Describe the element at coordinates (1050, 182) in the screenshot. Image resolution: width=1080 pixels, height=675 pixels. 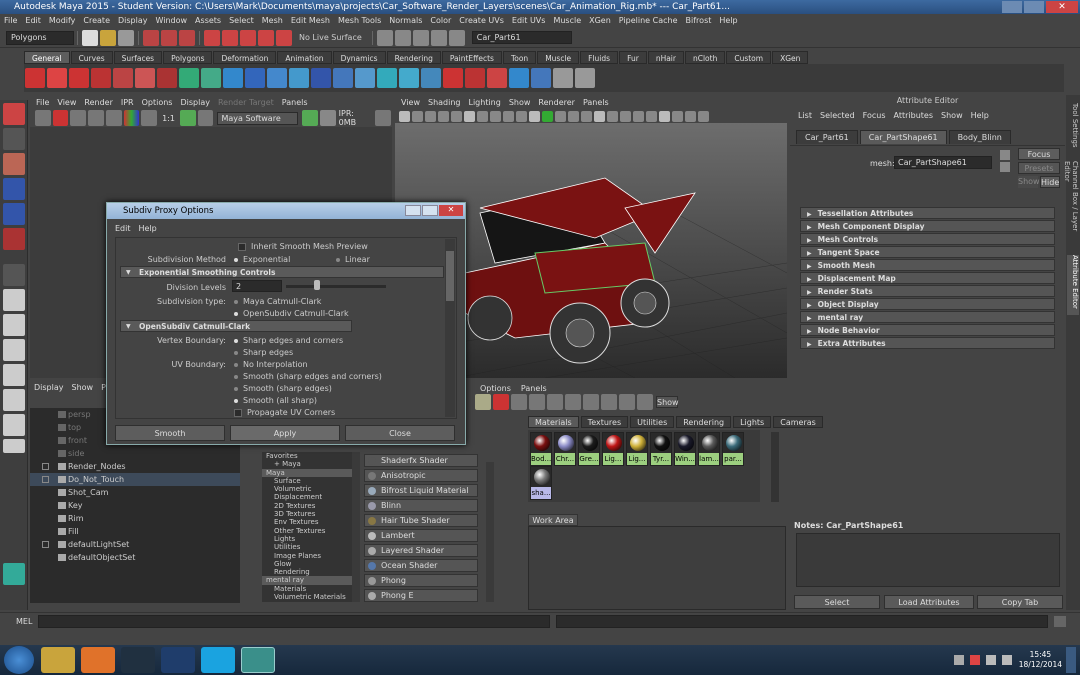
I see `hide-button: Hide` at that location.